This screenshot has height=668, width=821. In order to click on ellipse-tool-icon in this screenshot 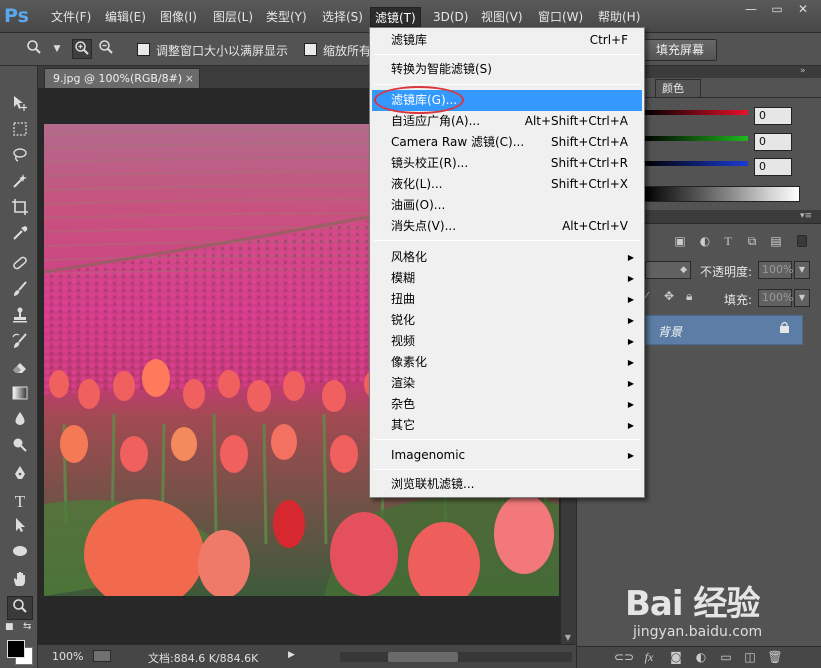, I will do `click(20, 554)`.